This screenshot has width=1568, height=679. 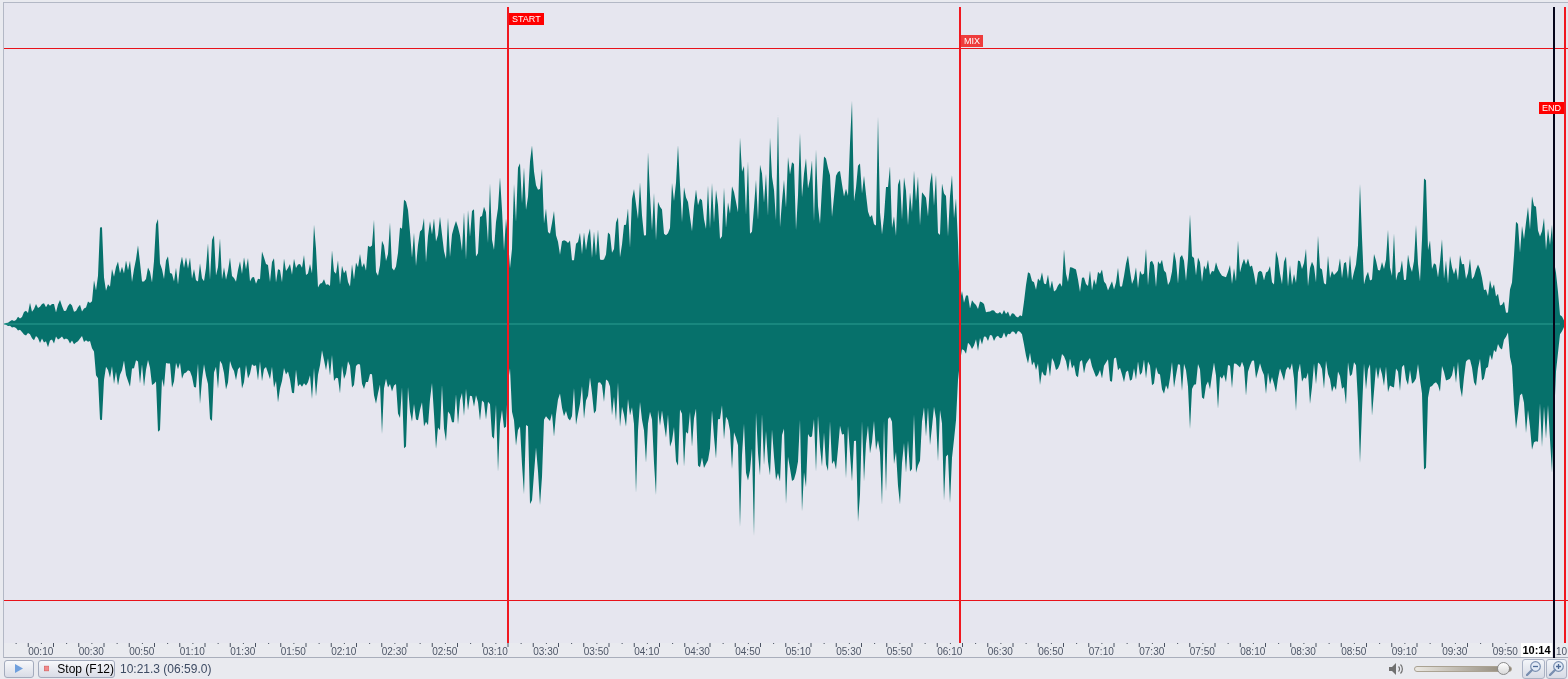 What do you see at coordinates (445, 651) in the screenshot?
I see `time-label: 02:50` at bounding box center [445, 651].